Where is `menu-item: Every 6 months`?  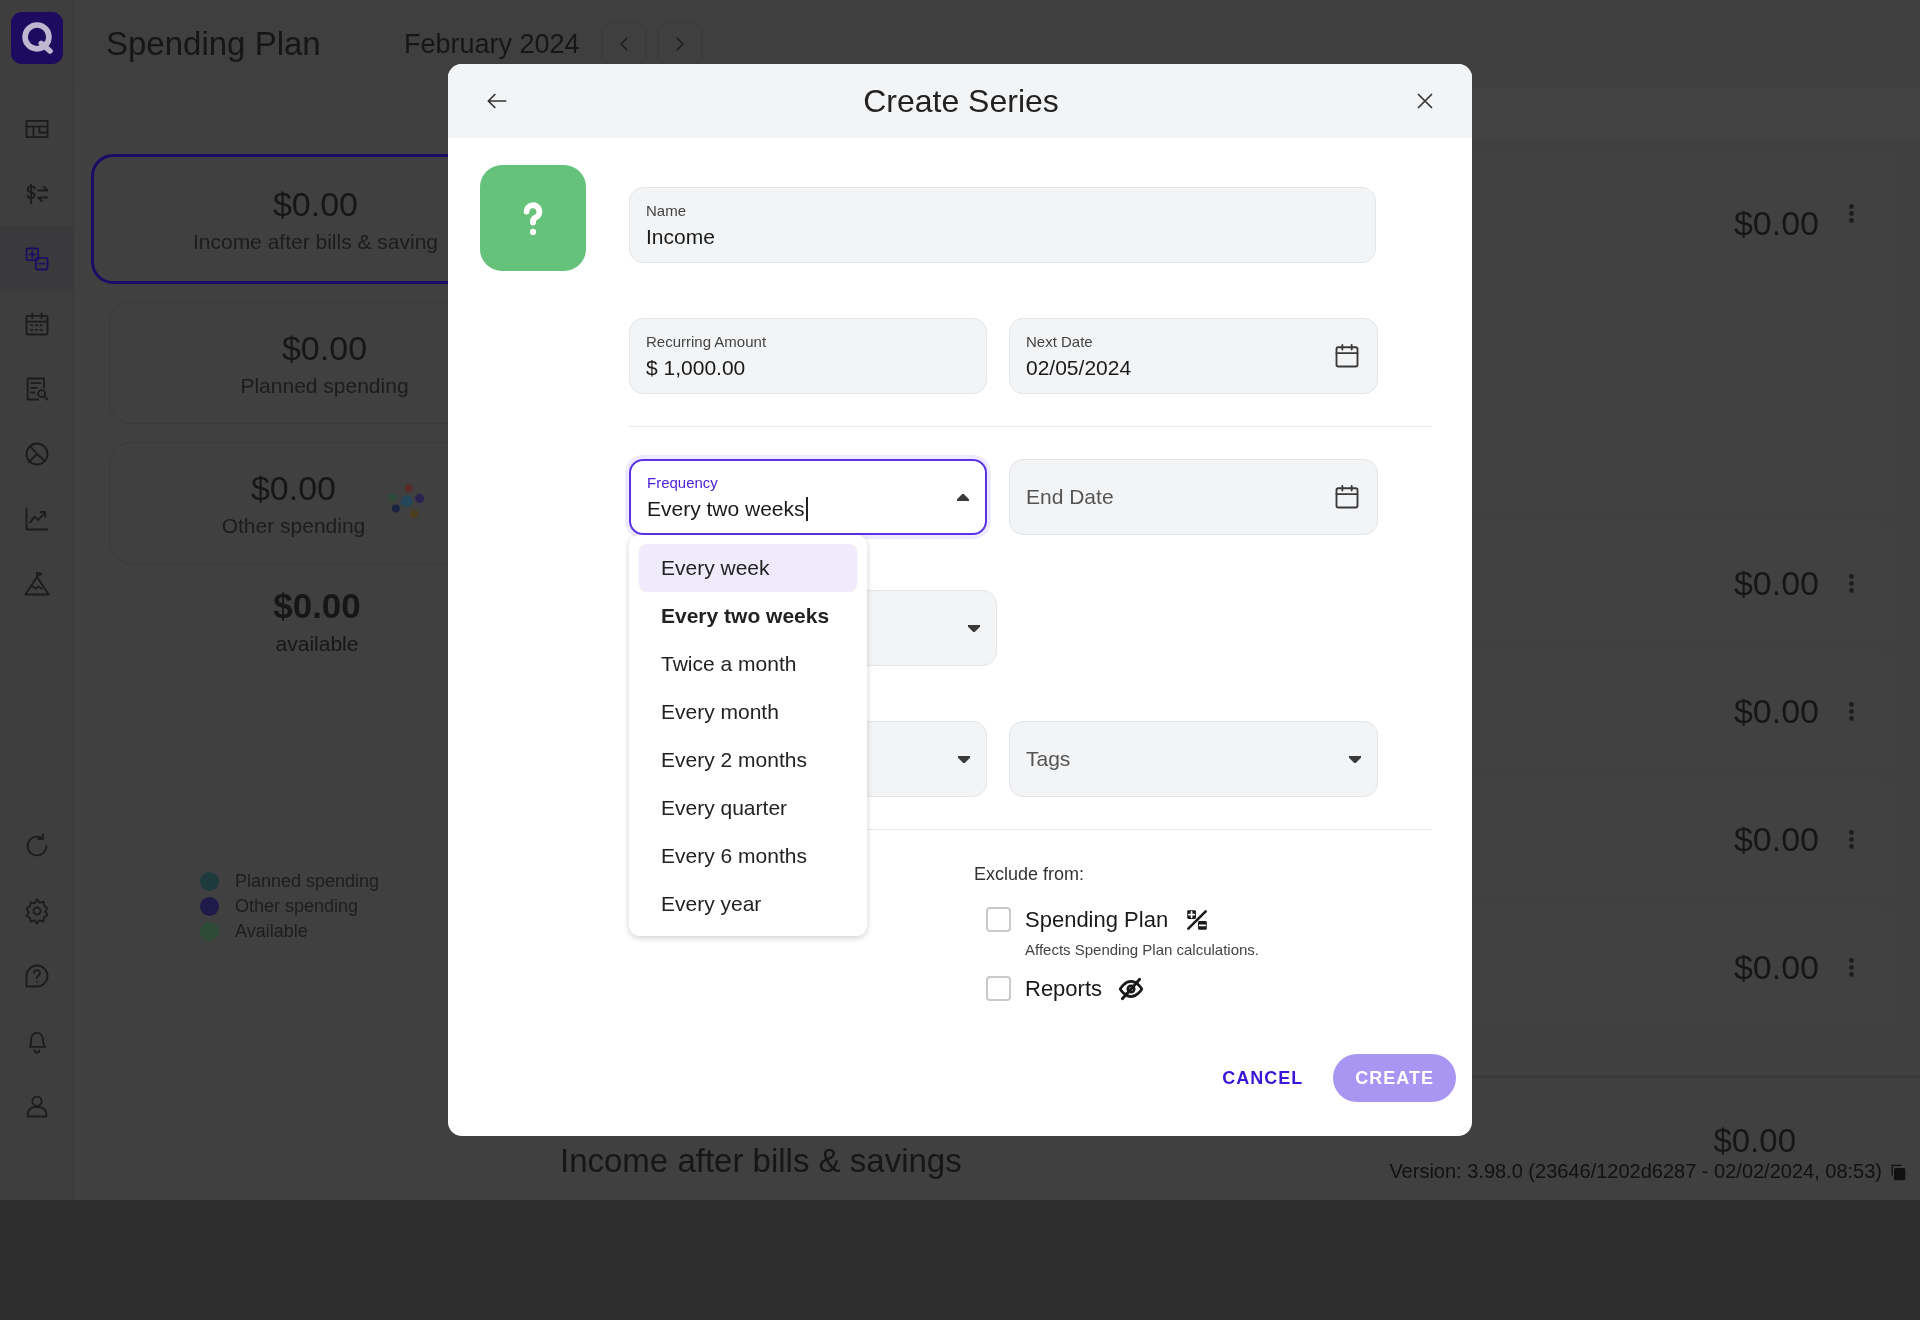
menu-item: Every 6 months is located at coordinates (748, 856).